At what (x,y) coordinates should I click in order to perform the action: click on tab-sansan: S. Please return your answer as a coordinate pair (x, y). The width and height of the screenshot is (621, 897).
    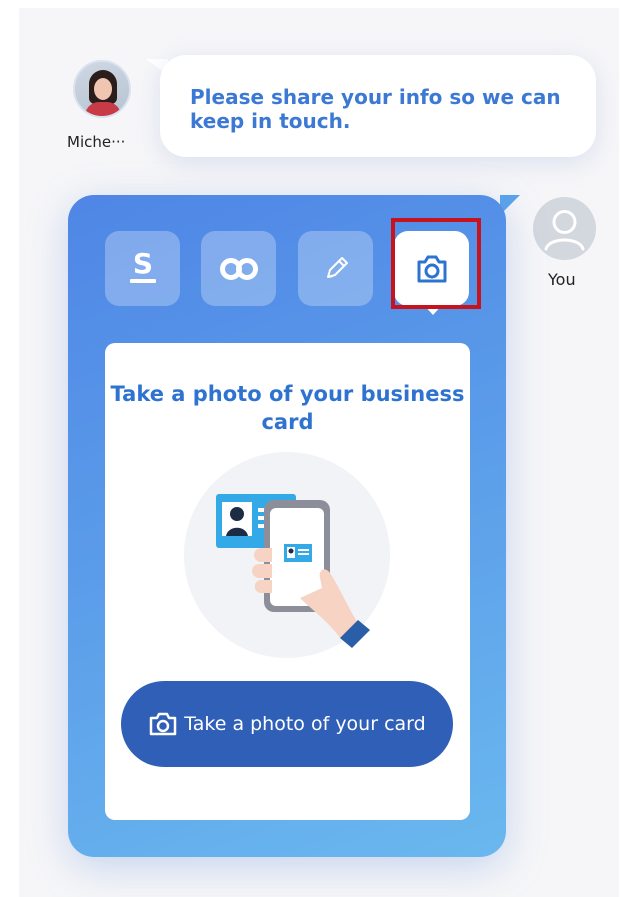
    Looking at the image, I should click on (142, 268).